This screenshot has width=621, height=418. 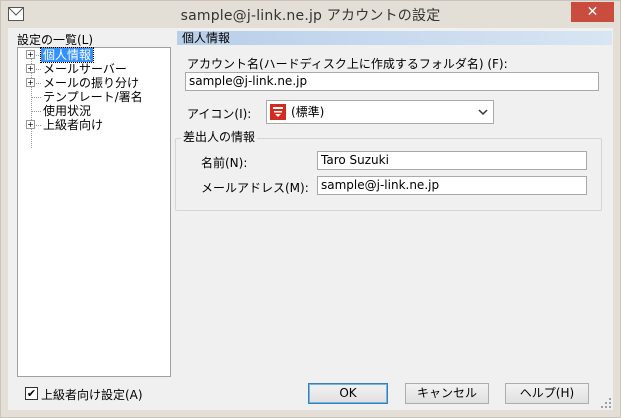 What do you see at coordinates (308, 112) in the screenshot?
I see `icon-select-value: (標準)` at bounding box center [308, 112].